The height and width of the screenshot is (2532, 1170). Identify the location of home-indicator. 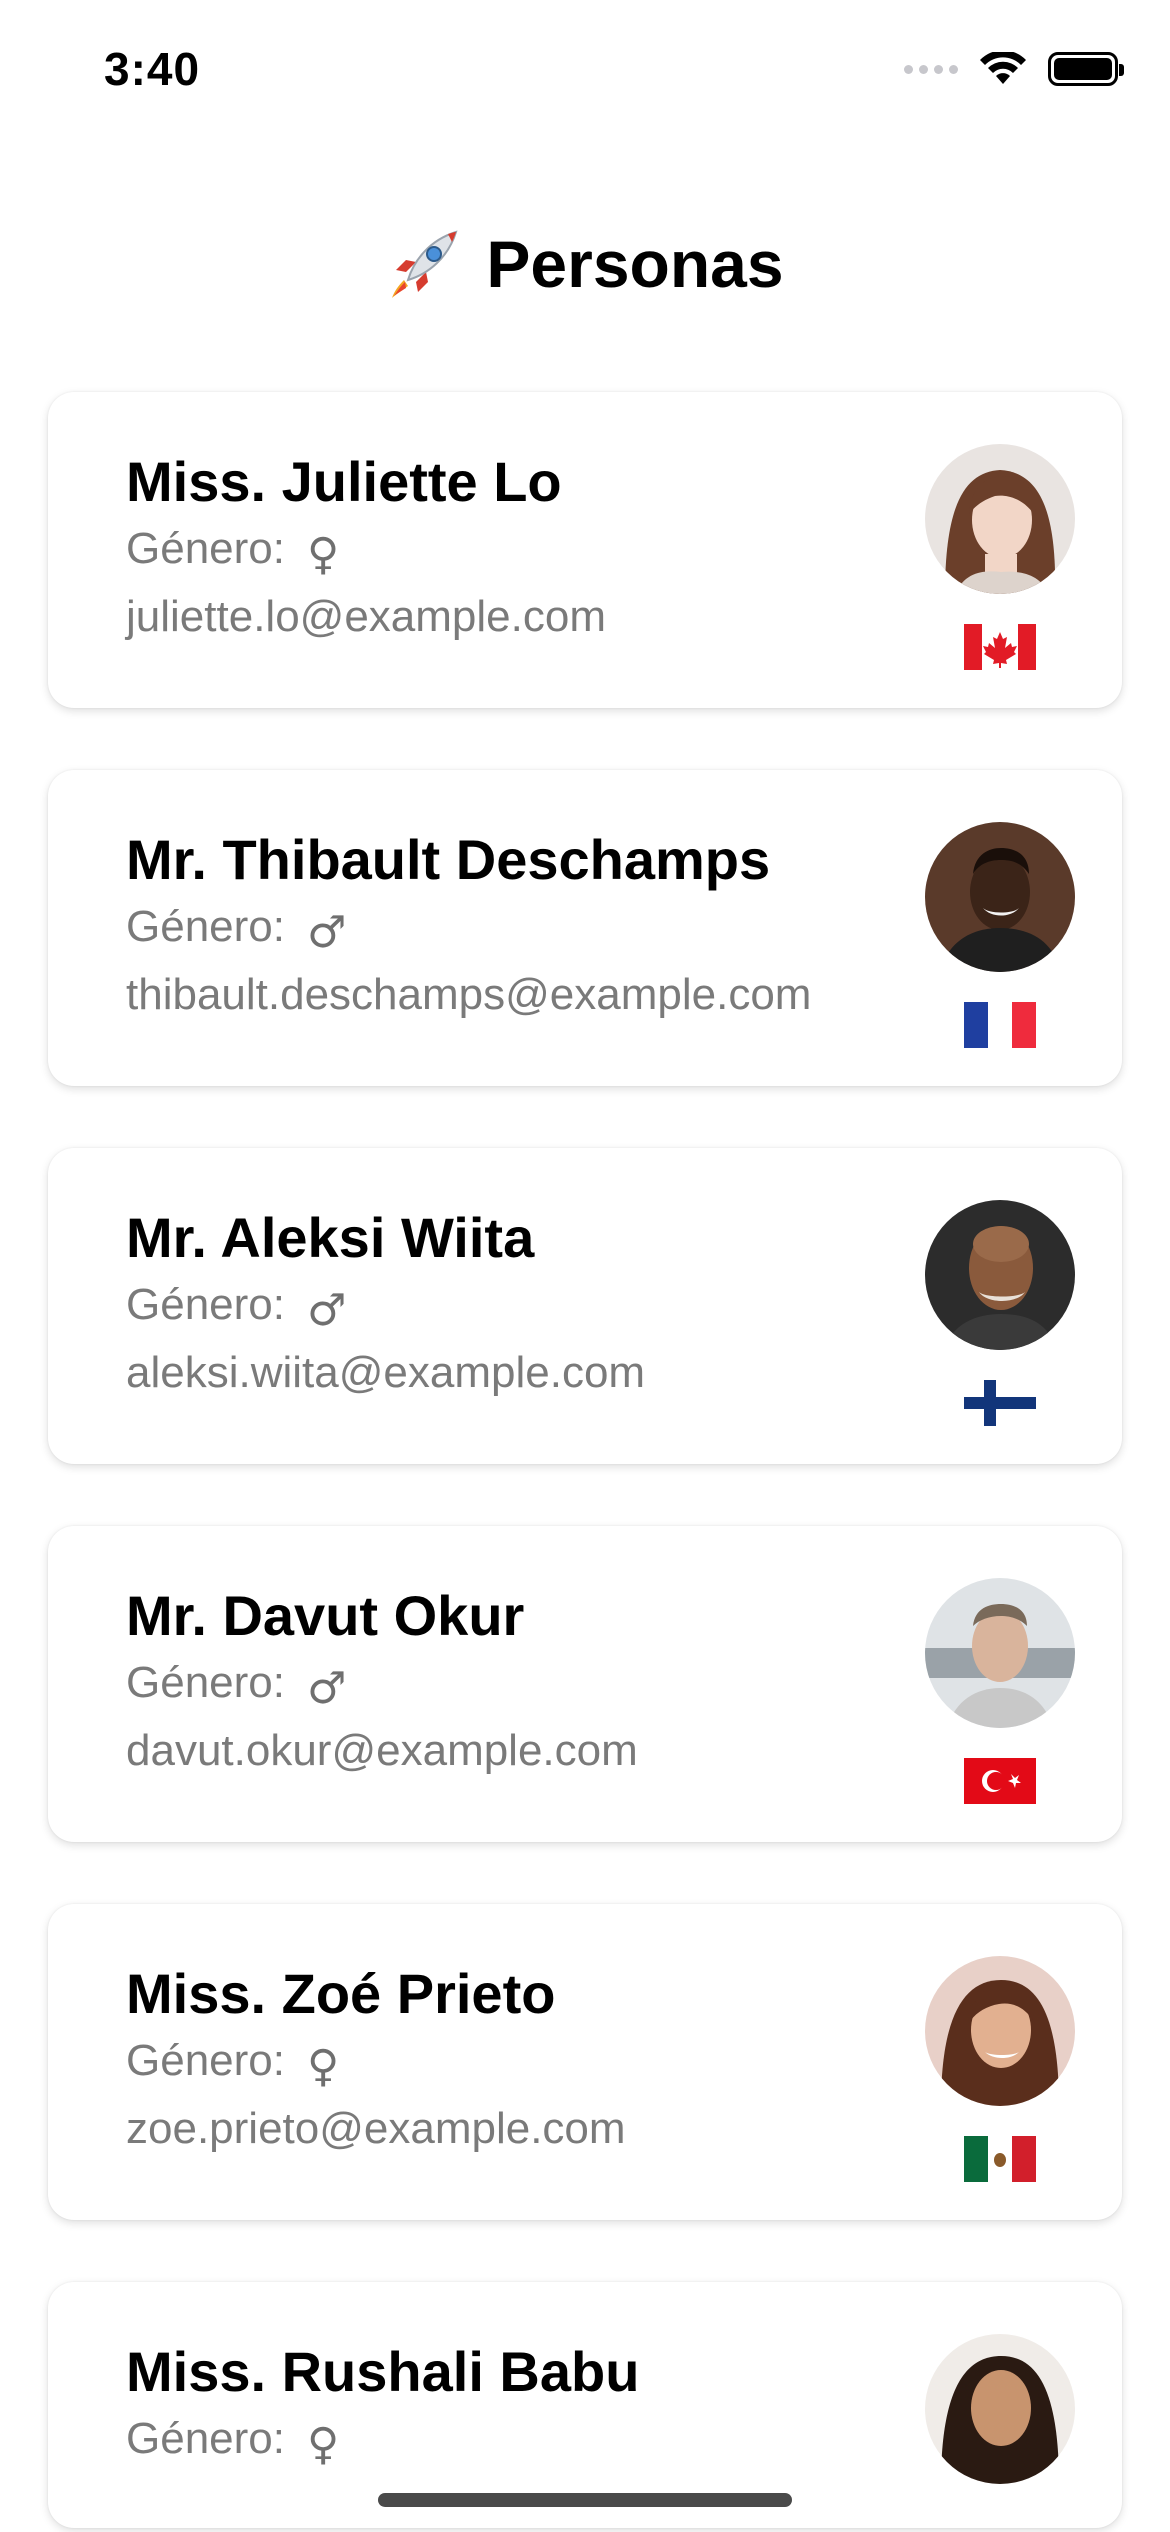
(585, 2500).